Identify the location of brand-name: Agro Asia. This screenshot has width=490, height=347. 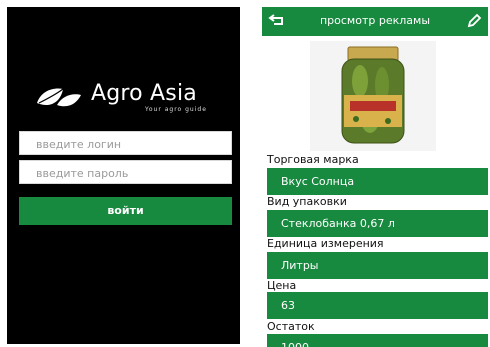
(144, 93).